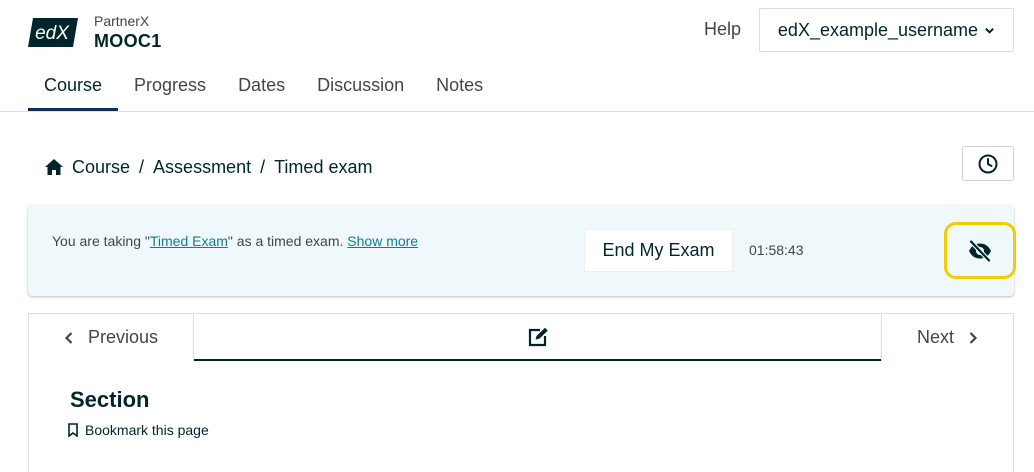 The image size is (1034, 472). What do you see at coordinates (73, 89) in the screenshot?
I see `tab-course: Course` at bounding box center [73, 89].